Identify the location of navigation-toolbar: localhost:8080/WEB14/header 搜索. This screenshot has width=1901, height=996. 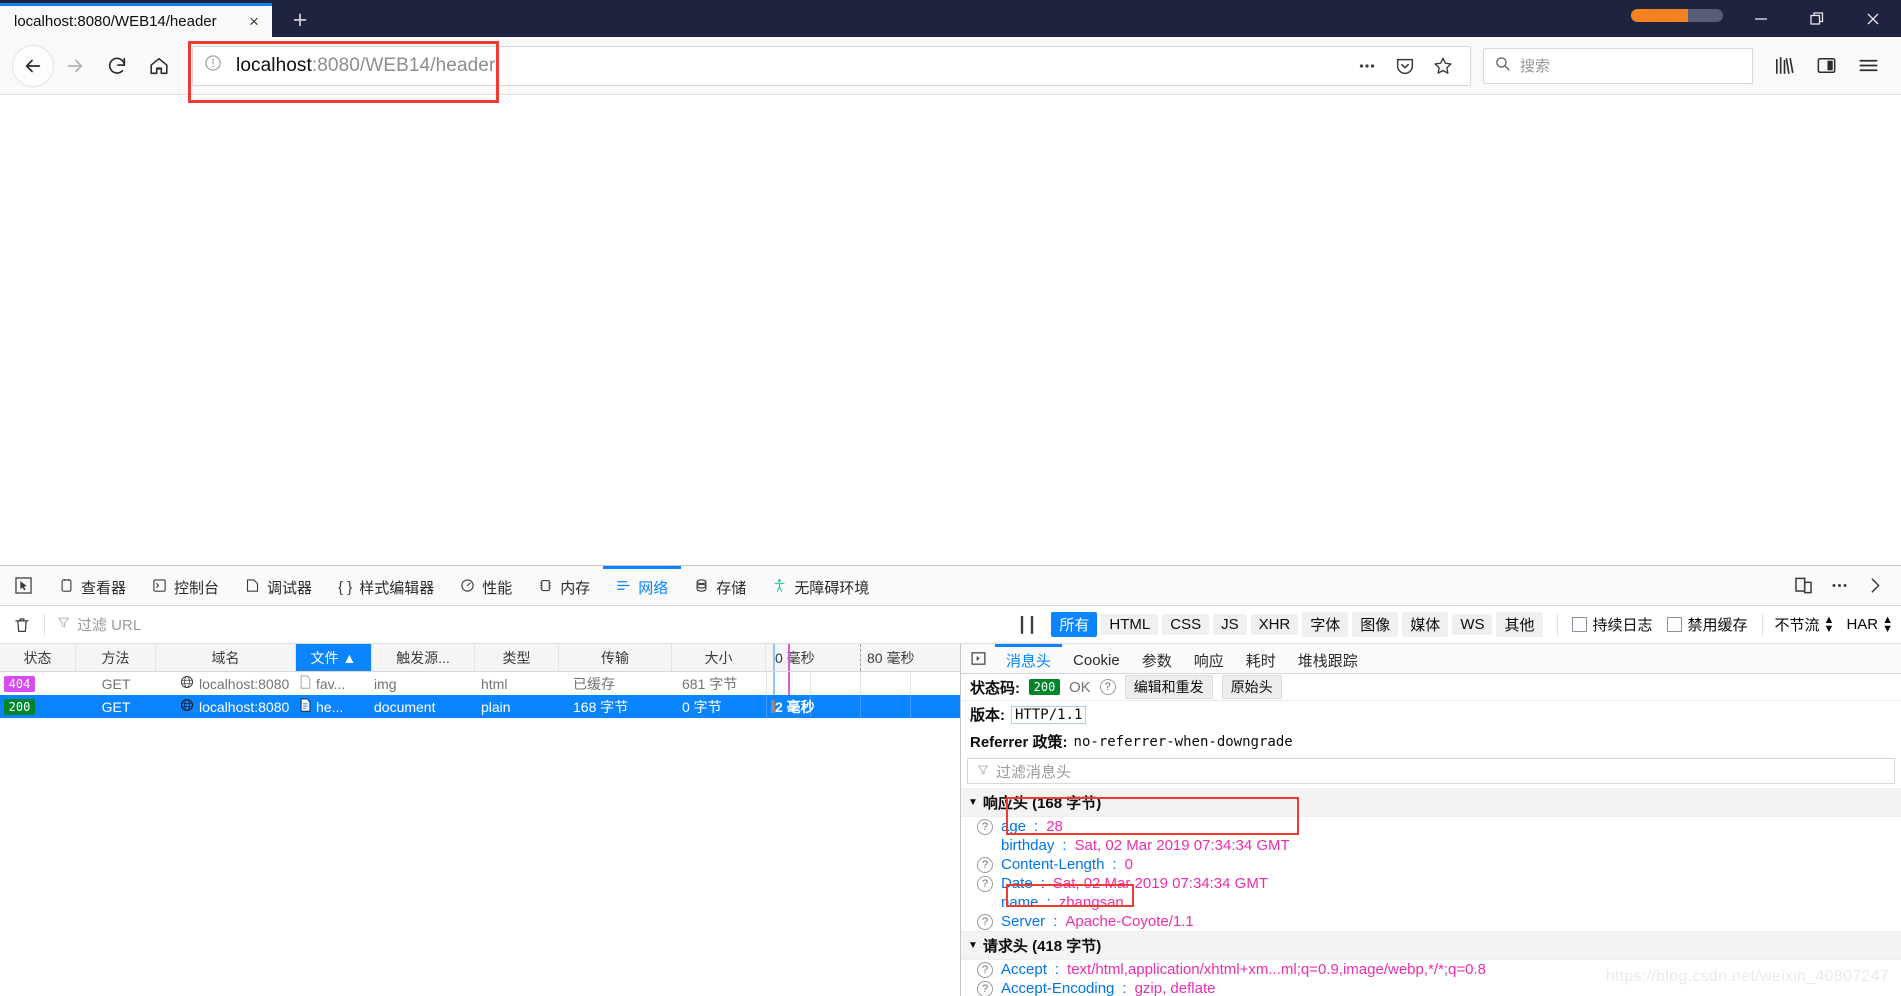
(950, 66).